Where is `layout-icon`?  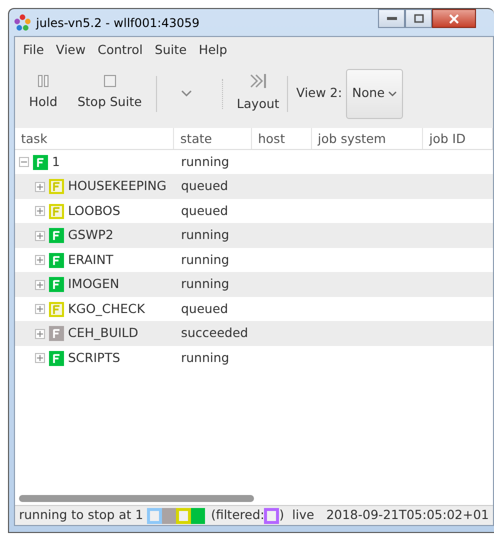 layout-icon is located at coordinates (258, 81).